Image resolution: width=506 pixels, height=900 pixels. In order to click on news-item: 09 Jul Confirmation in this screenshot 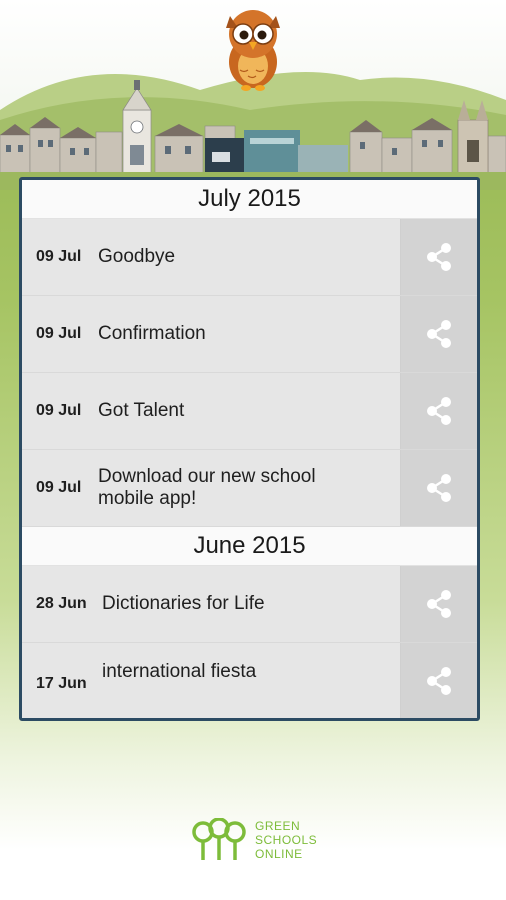, I will do `click(249, 334)`.